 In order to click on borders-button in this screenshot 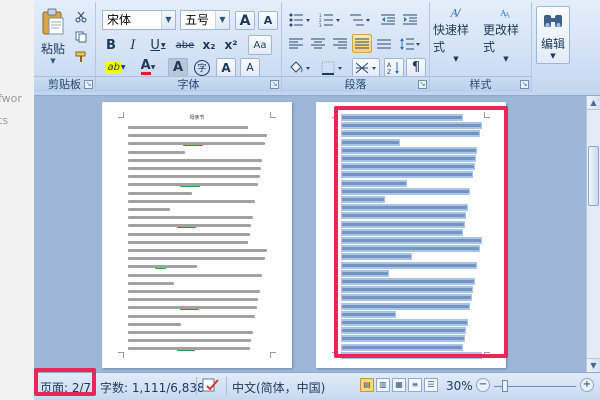, I will do `click(332, 67)`.